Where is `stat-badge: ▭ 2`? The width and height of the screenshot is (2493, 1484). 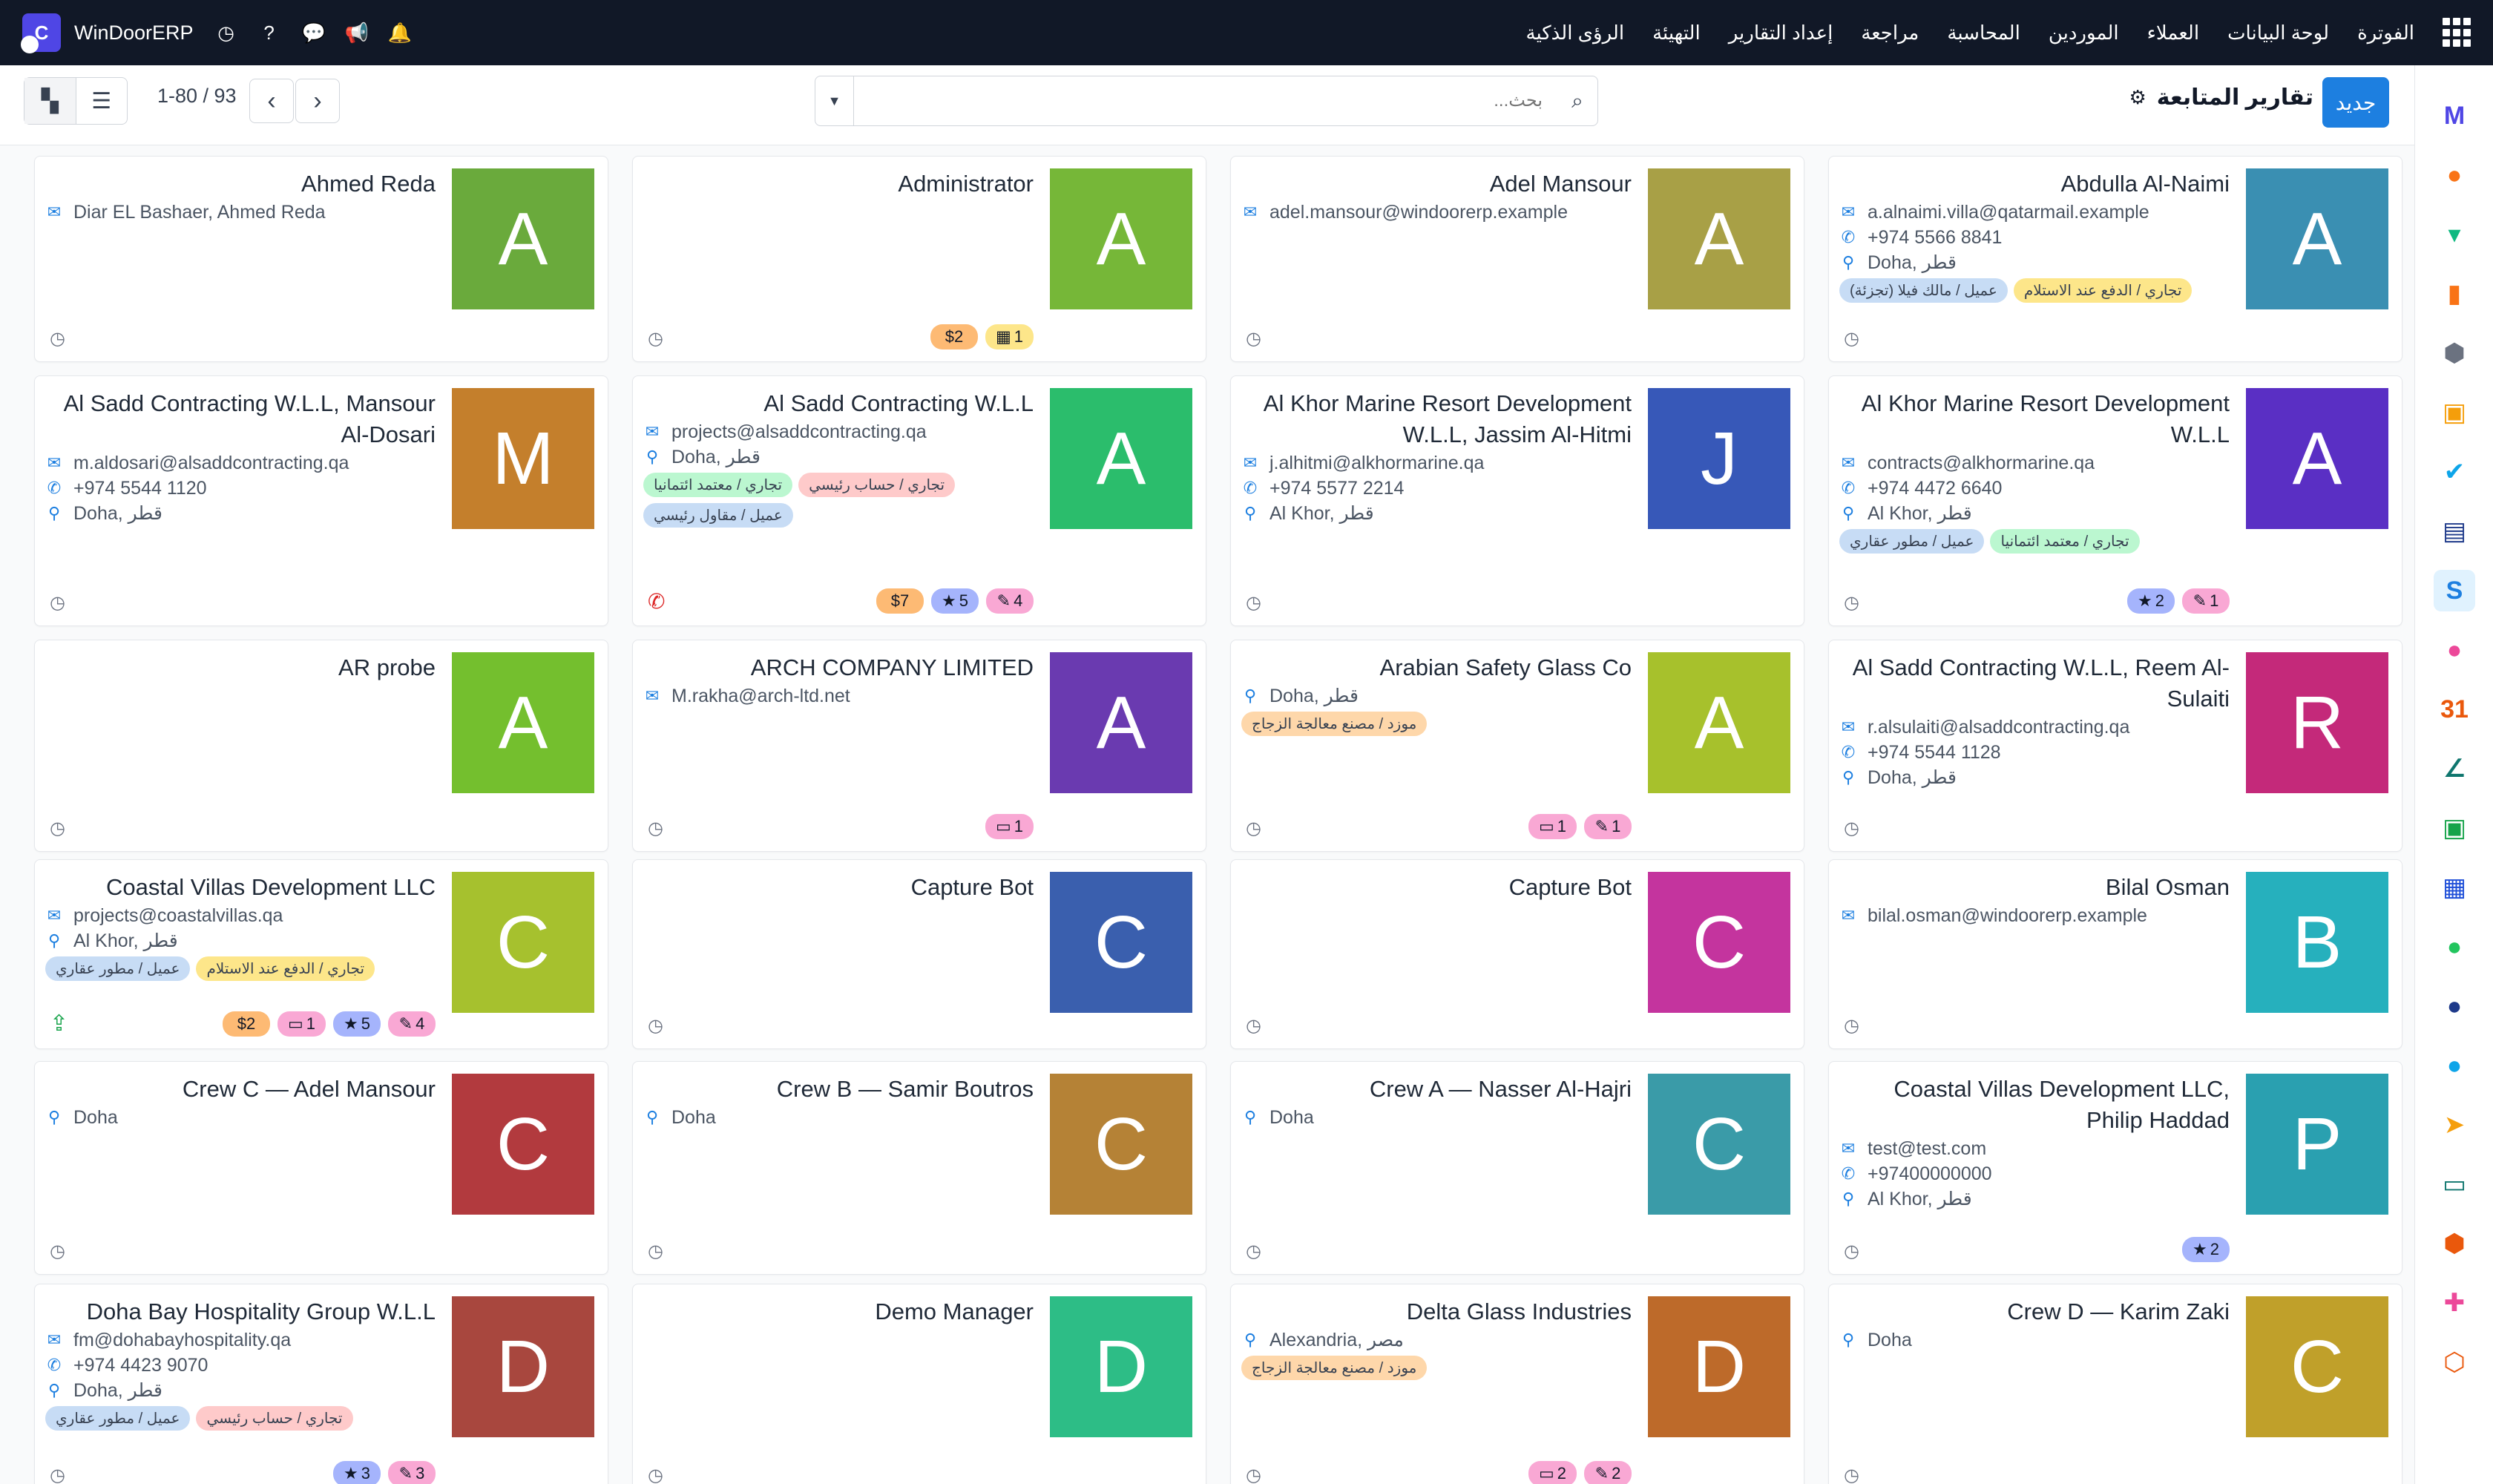
stat-badge: ▭ 2 is located at coordinates (1552, 1472).